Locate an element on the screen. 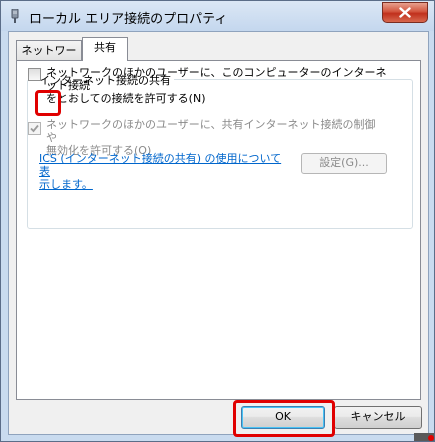  checkmark-icon is located at coordinates (34, 128).